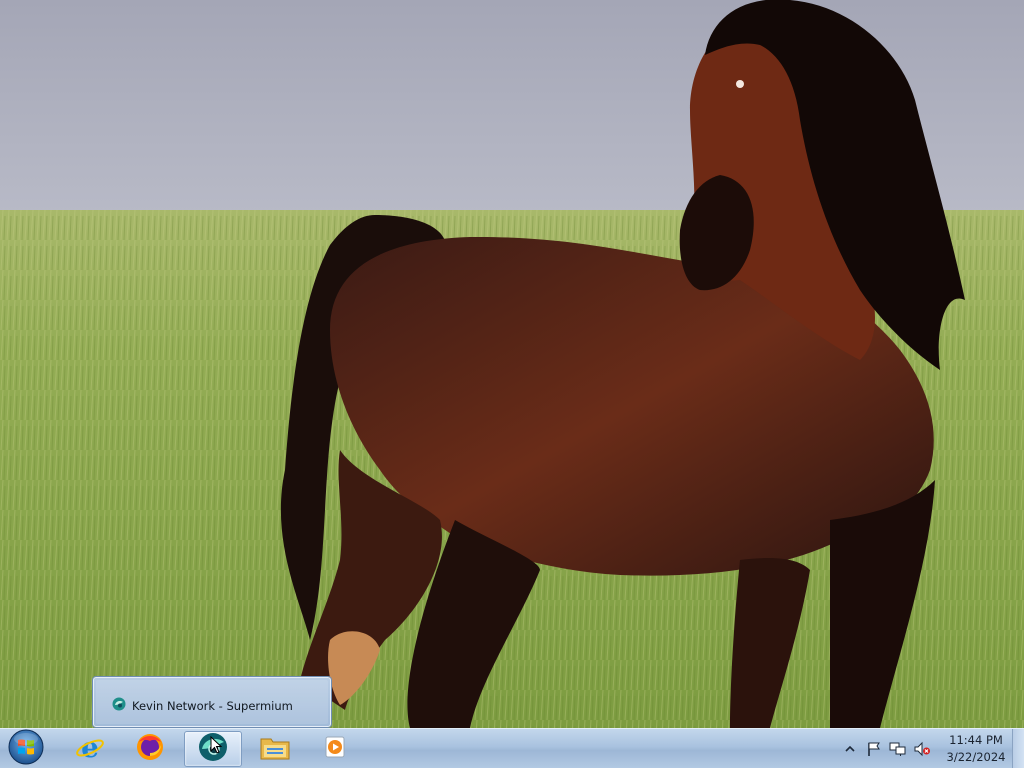 This screenshot has height=768, width=1024. I want to click on ie-icon: e, so click(90, 748).